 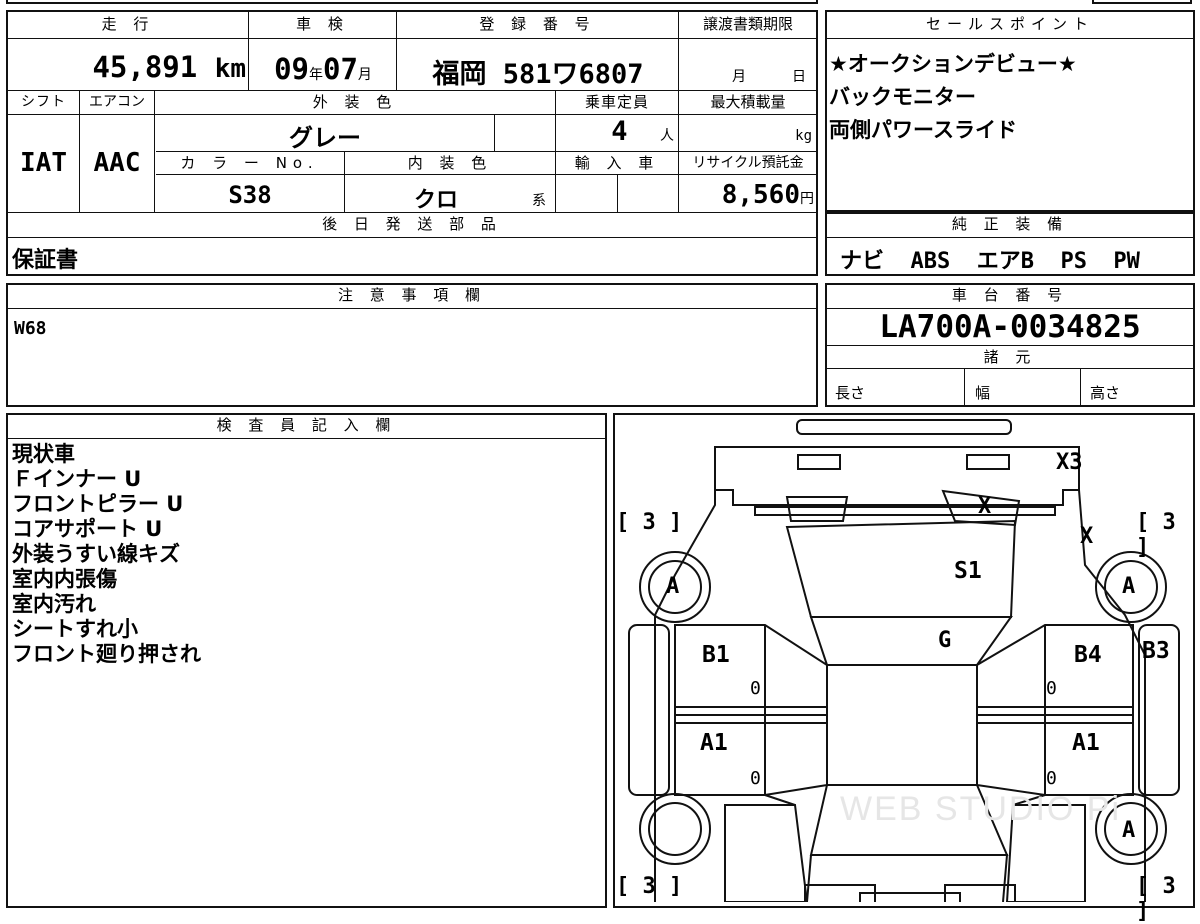 What do you see at coordinates (75, 629) in the screenshot?
I see `inspector-line-8: シートすれ小` at bounding box center [75, 629].